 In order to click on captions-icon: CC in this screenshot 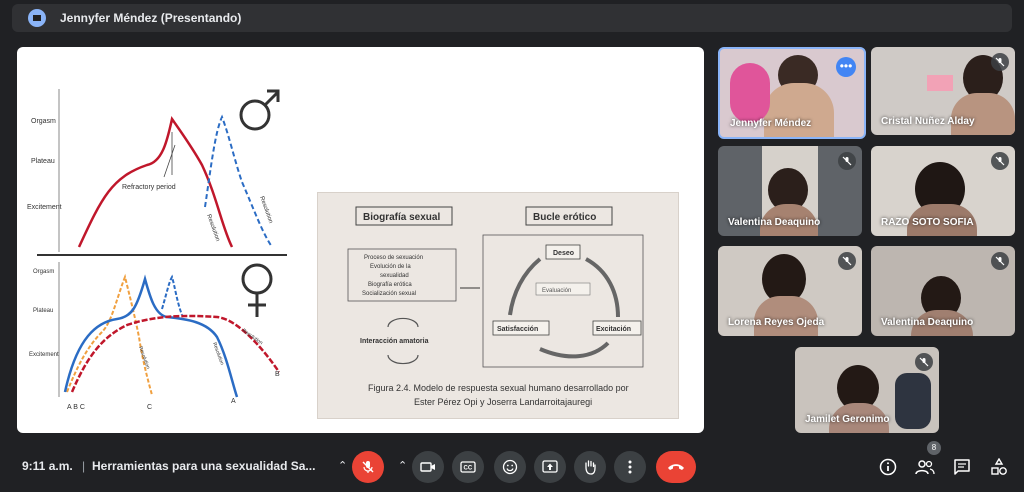, I will do `click(468, 467)`.